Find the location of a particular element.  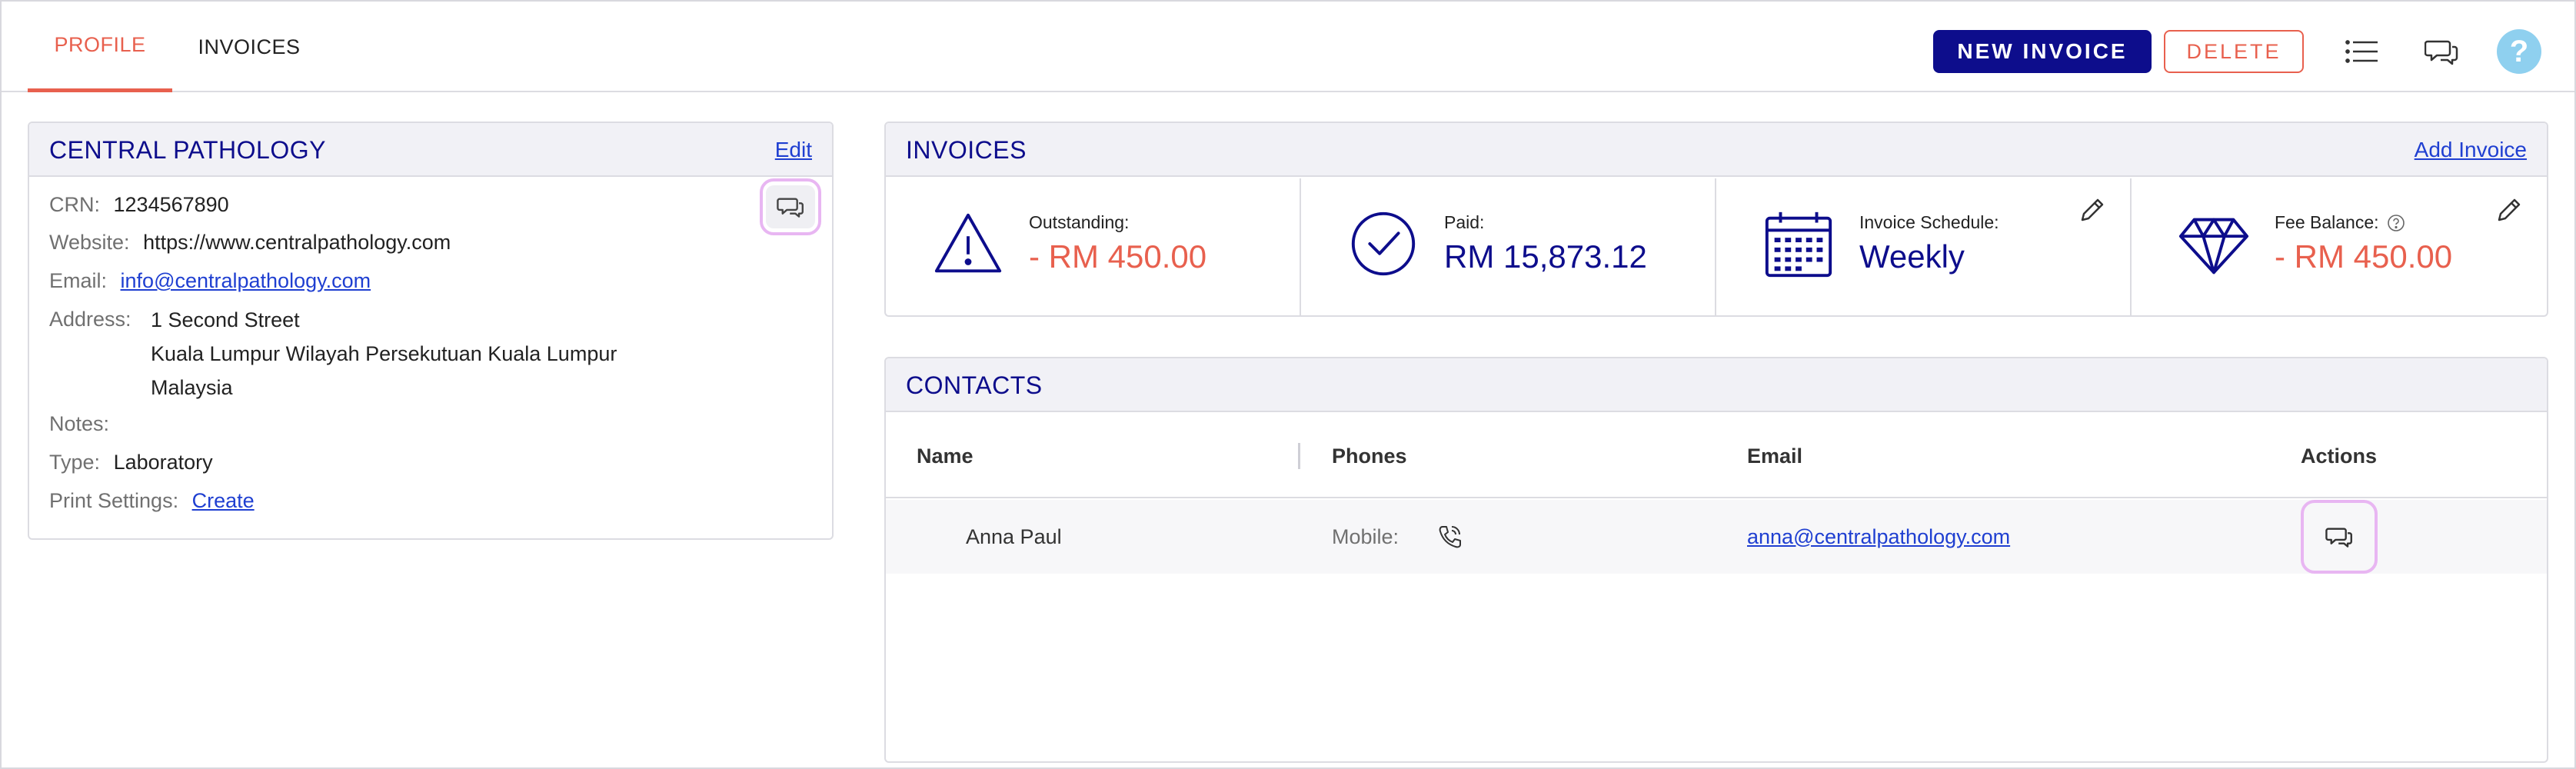

create-print-settings-link: Create is located at coordinates (223, 500).